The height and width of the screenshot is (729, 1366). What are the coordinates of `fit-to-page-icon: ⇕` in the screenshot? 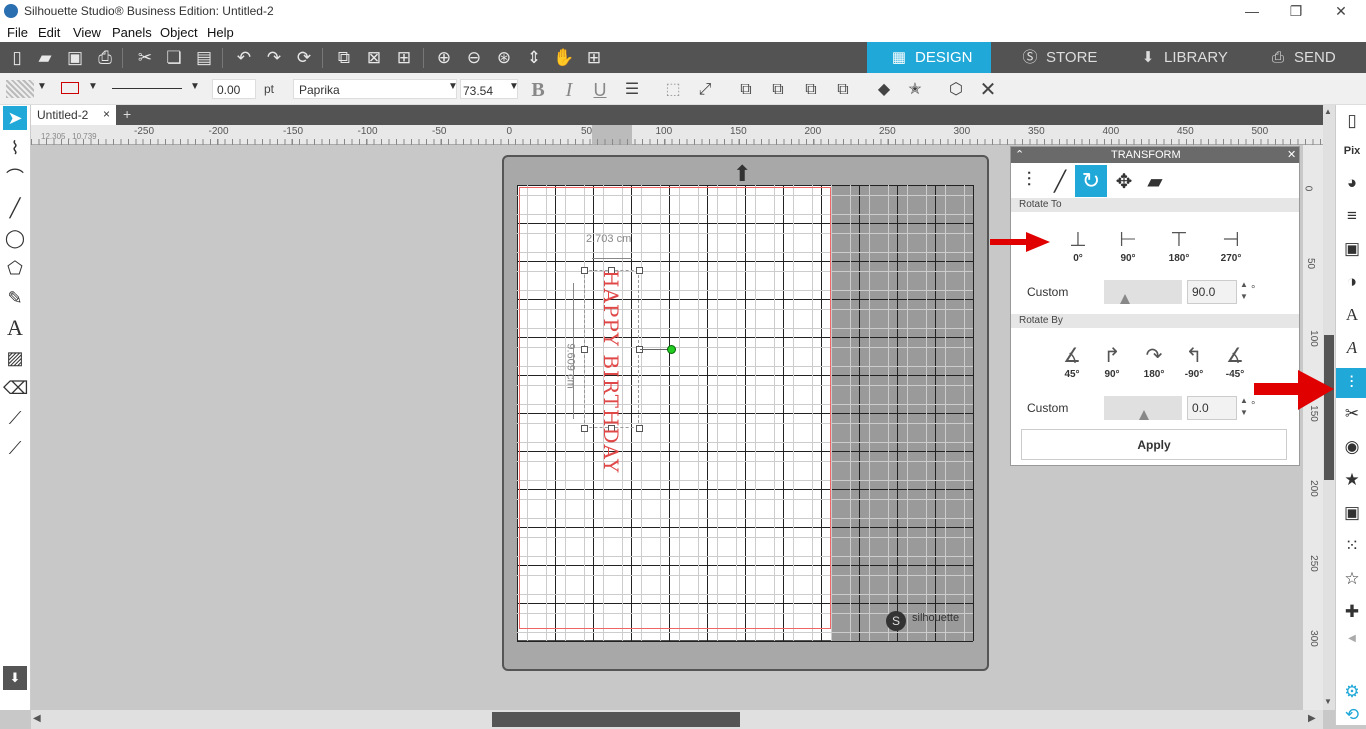 It's located at (534, 58).